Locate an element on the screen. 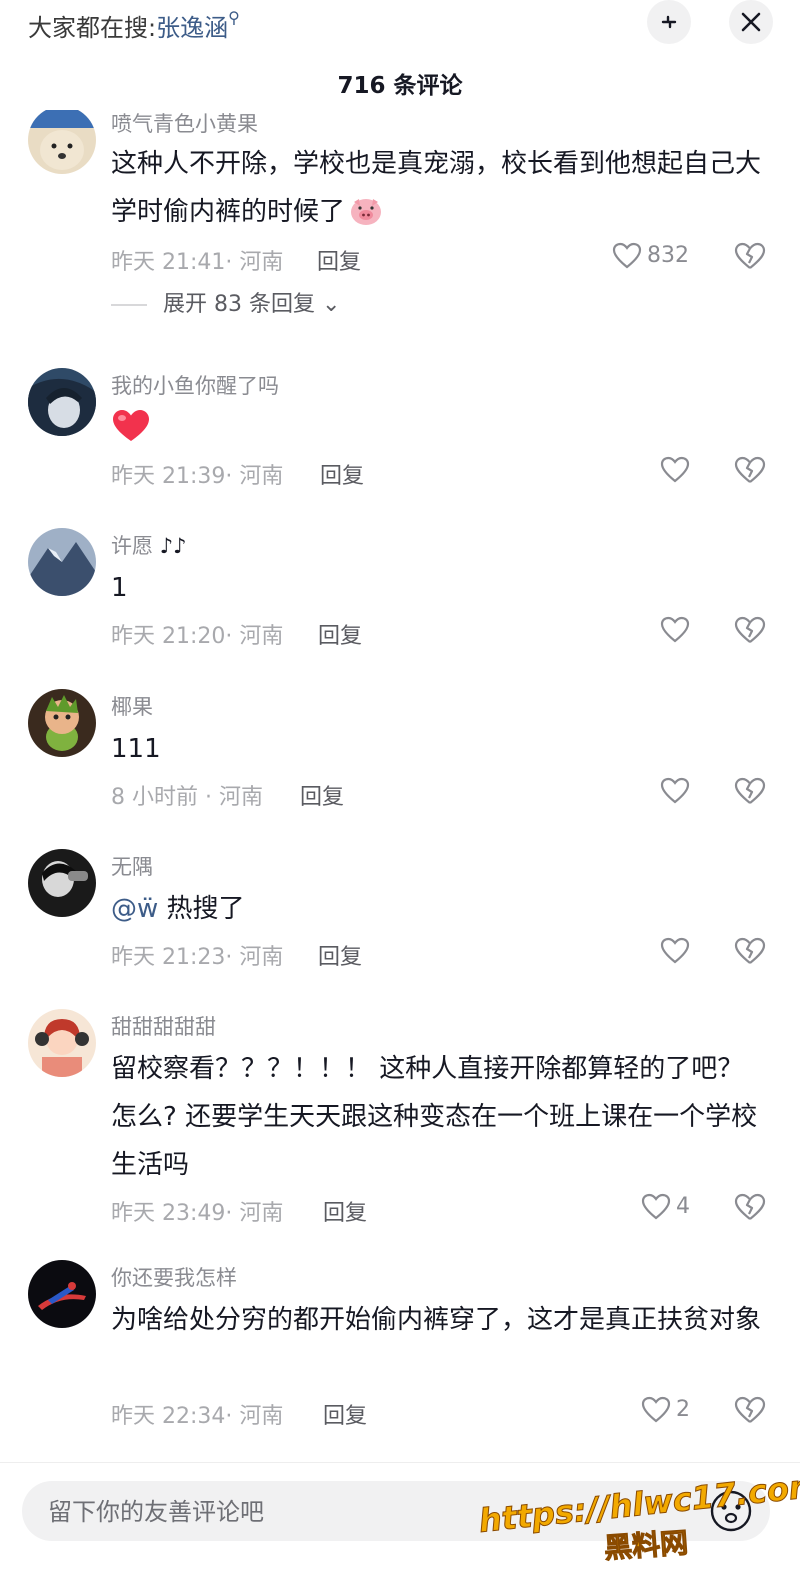 The height and width of the screenshot is (1579, 800). comment-username: 你还要我怎样 is located at coordinates (174, 1277).